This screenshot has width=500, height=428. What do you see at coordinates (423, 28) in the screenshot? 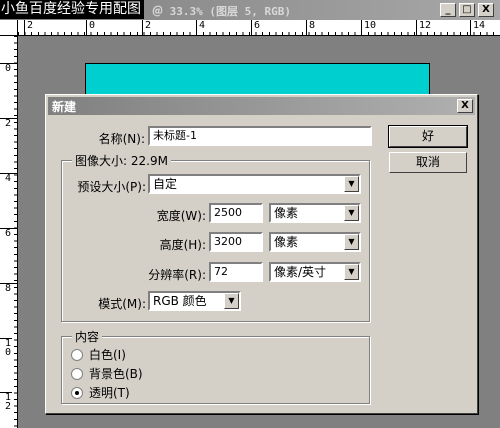
I see `ruler-h-label: 12` at bounding box center [423, 28].